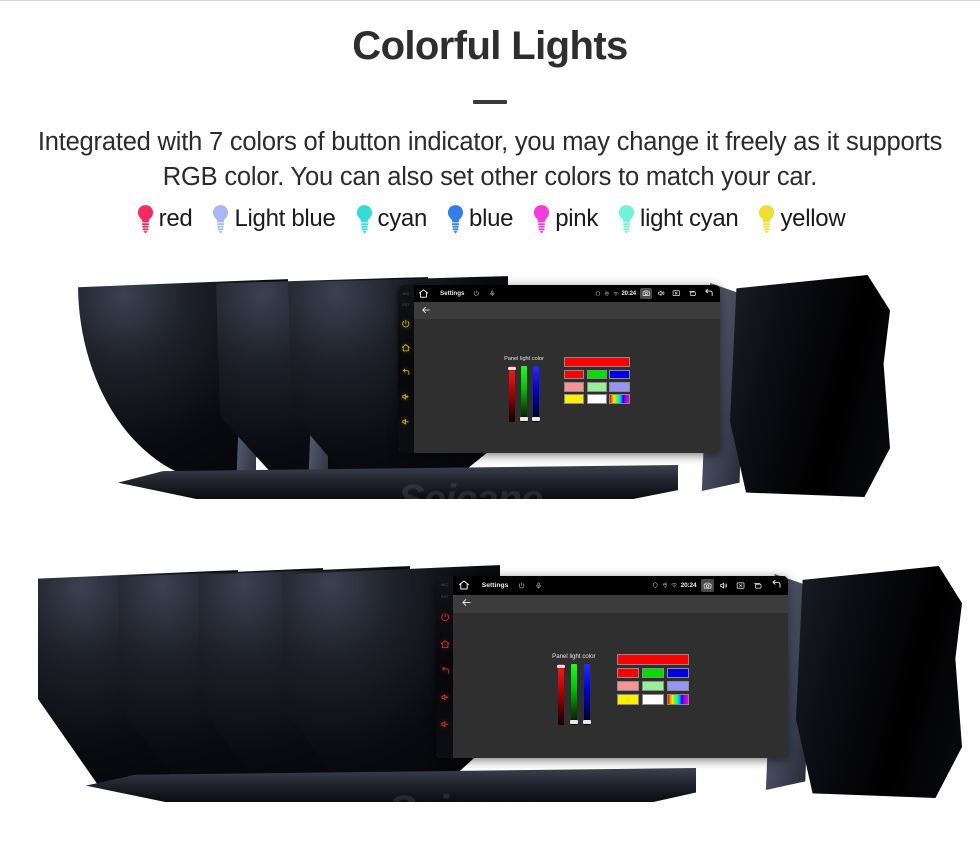 The height and width of the screenshot is (861, 980). I want to click on title-divider-wrap, so click(490, 100).